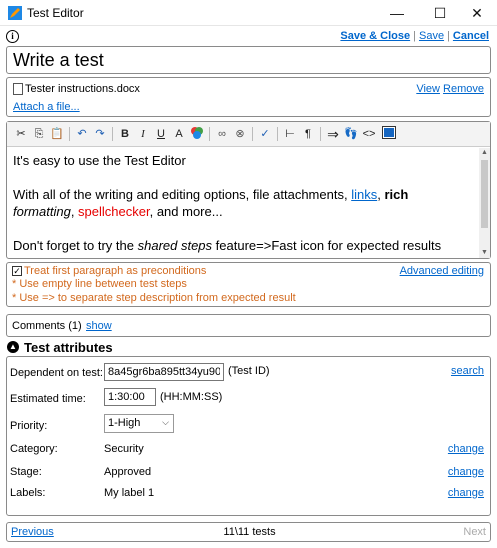  What do you see at coordinates (463, 89) in the screenshot?
I see `remove-link: Remove` at bounding box center [463, 89].